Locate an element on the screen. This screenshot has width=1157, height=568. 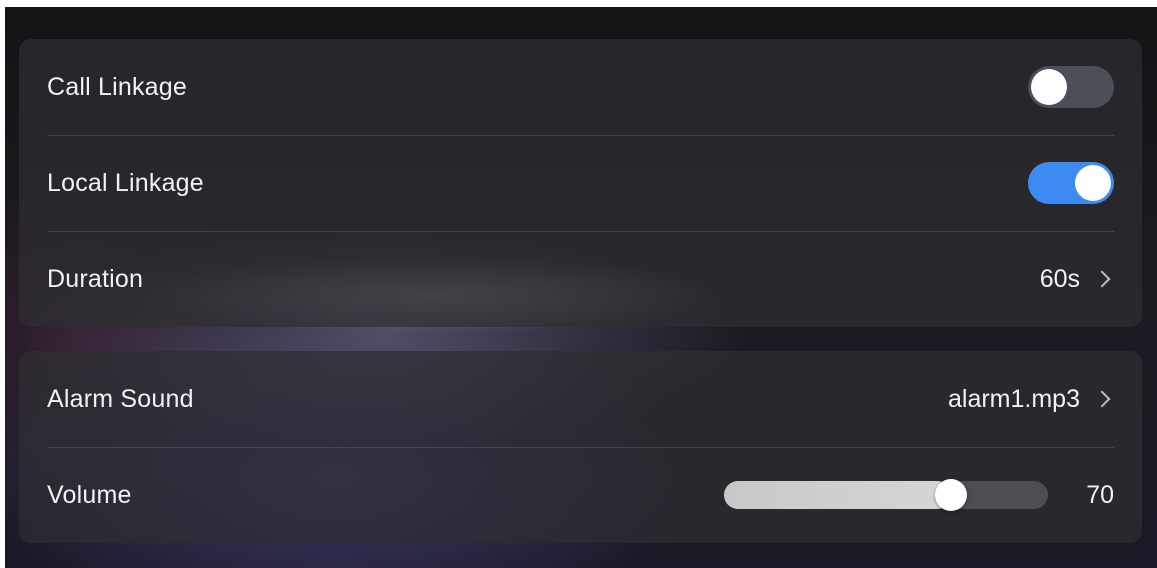
alarm-sound-label: Alarm Sound is located at coordinates (120, 398).